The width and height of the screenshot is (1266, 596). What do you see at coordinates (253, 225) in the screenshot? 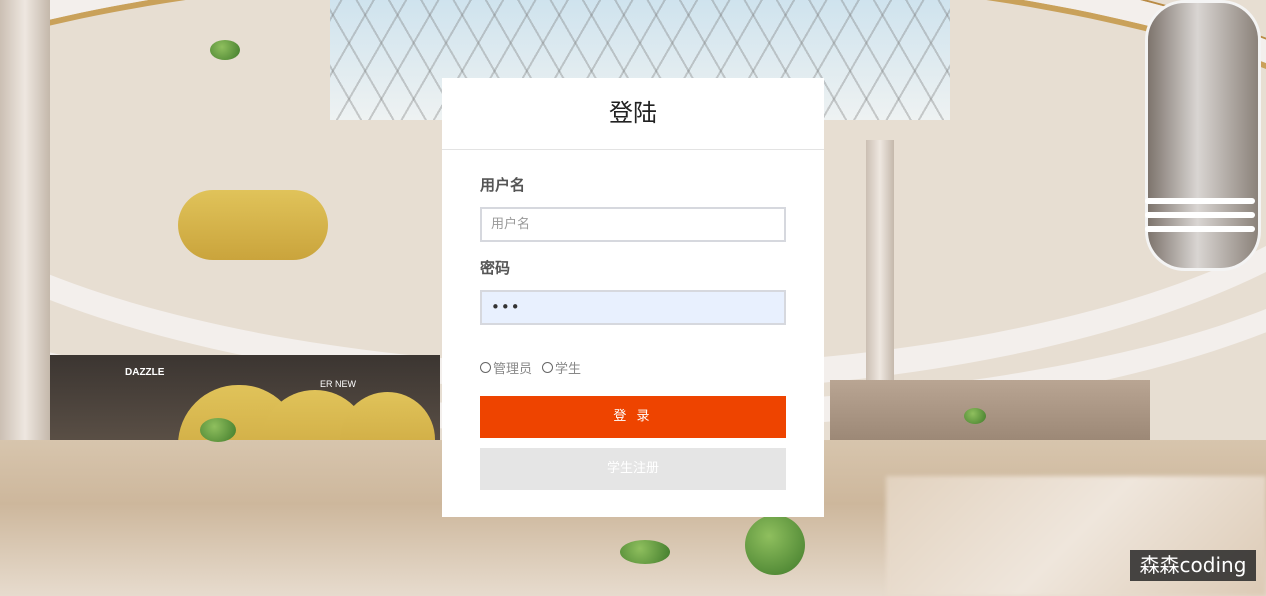
I see `yellow-seating-pod` at bounding box center [253, 225].